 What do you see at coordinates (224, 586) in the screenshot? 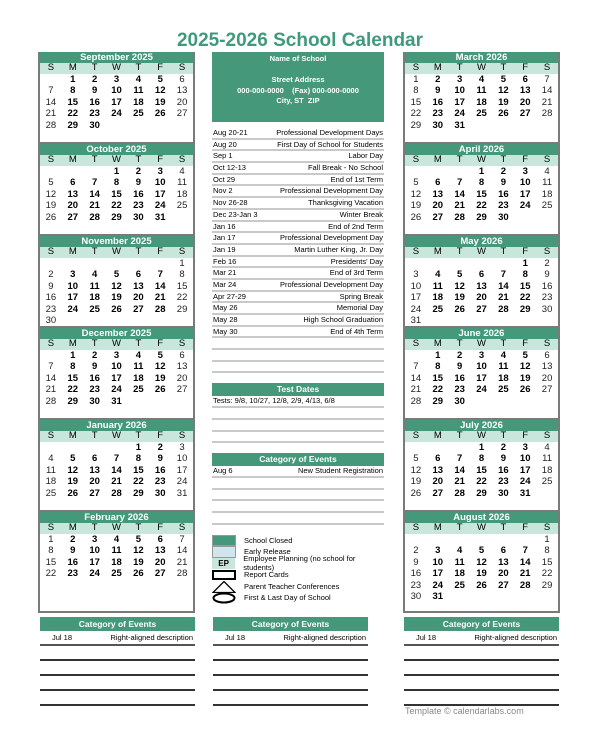
I see `triangle-outline-icon` at bounding box center [224, 586].